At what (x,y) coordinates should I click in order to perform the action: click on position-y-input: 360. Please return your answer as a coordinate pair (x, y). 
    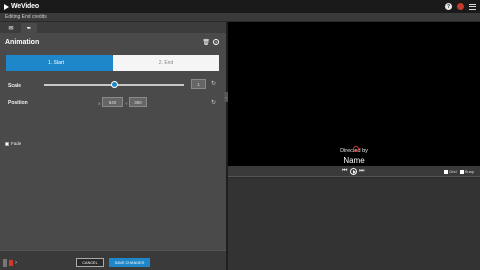
    Looking at the image, I should click on (138, 102).